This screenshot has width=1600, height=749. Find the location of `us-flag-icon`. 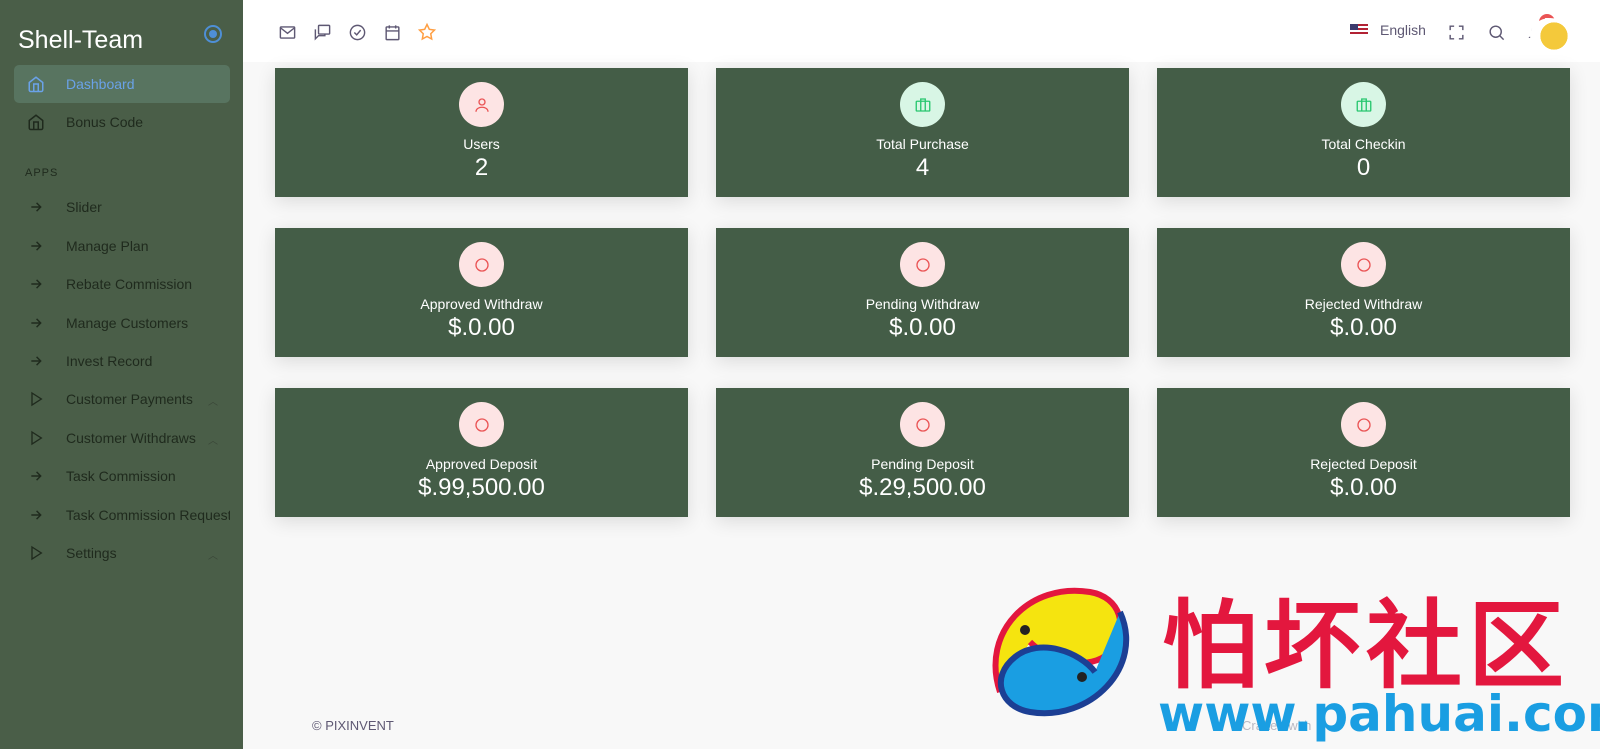

us-flag-icon is located at coordinates (1359, 30).